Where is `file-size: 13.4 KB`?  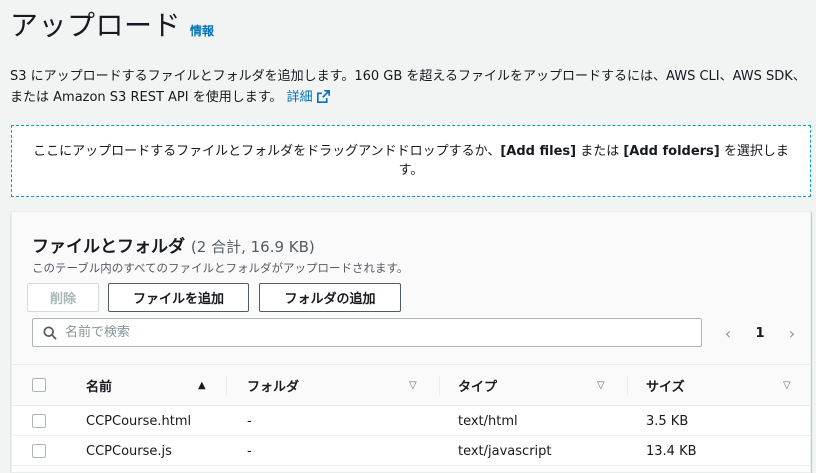
file-size: 13.4 KB is located at coordinates (671, 451).